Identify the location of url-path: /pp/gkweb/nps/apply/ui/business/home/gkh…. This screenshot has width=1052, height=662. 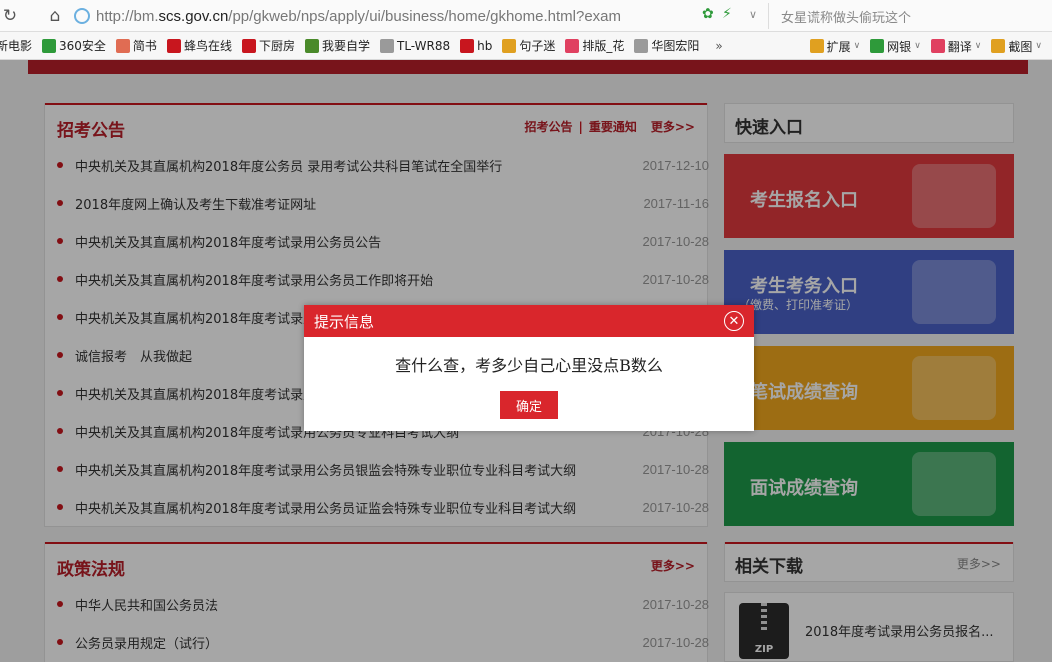
(424, 16).